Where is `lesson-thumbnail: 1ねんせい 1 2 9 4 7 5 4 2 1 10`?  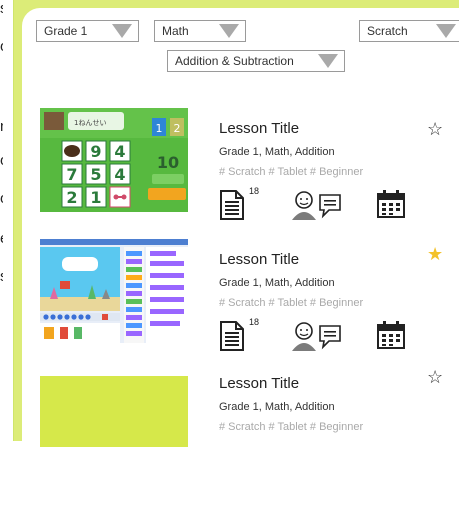 lesson-thumbnail: 1ねんせい 1 2 9 4 7 5 4 2 1 10 is located at coordinates (114, 160).